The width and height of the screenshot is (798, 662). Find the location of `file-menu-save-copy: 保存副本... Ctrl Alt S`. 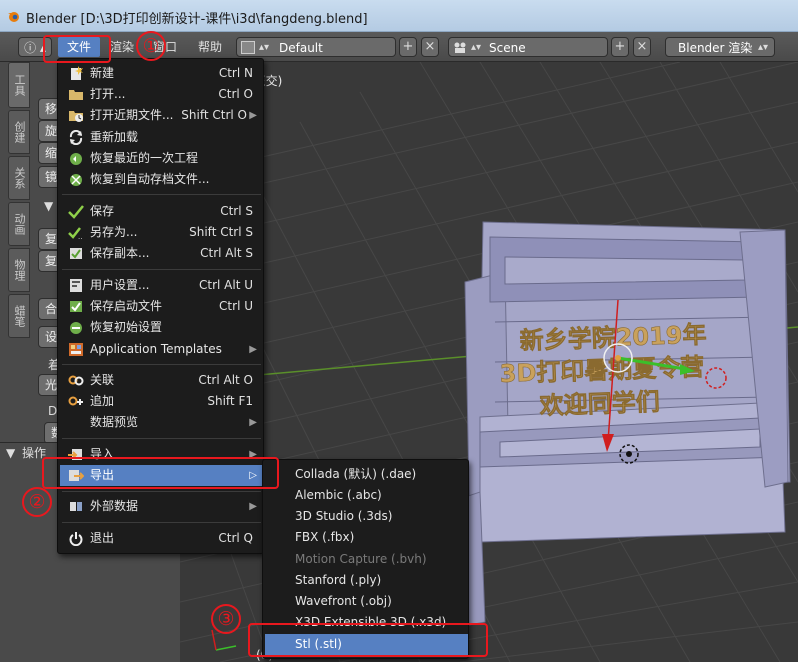

file-menu-save-copy: 保存副本... Ctrl Alt S is located at coordinates (161, 253).